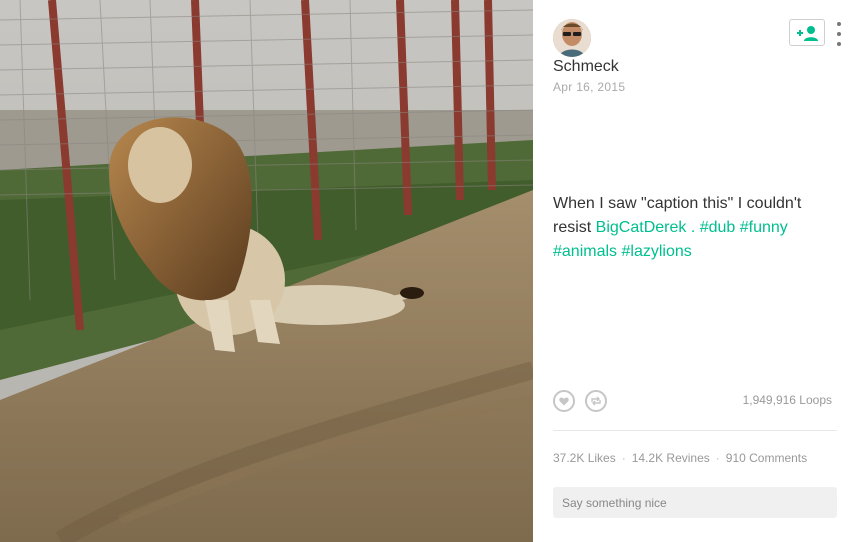 This screenshot has height=542, width=856. Describe the element at coordinates (586, 67) in the screenshot. I see `username: Schmeck` at that location.